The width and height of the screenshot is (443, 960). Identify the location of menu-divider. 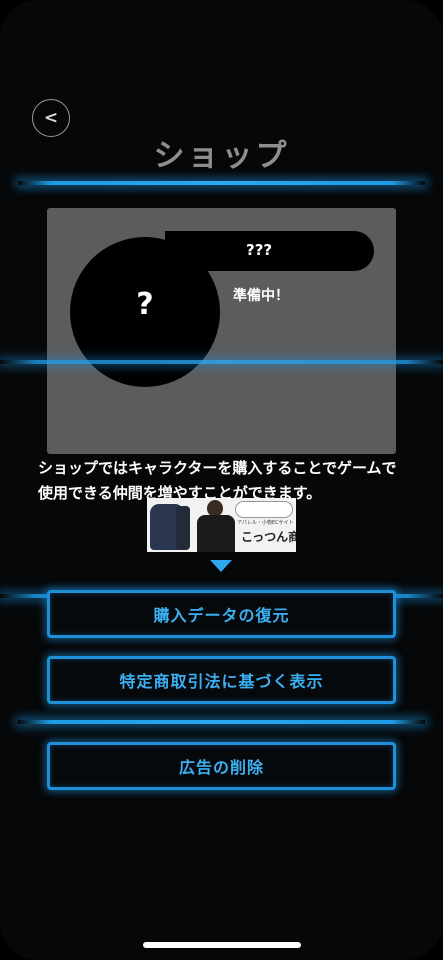
(221, 722).